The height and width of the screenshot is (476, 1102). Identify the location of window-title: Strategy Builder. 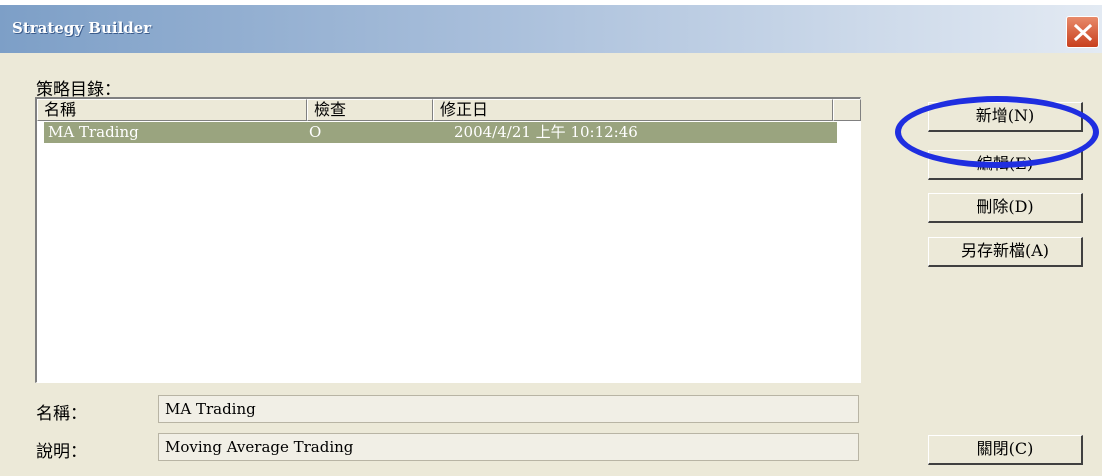
(82, 28).